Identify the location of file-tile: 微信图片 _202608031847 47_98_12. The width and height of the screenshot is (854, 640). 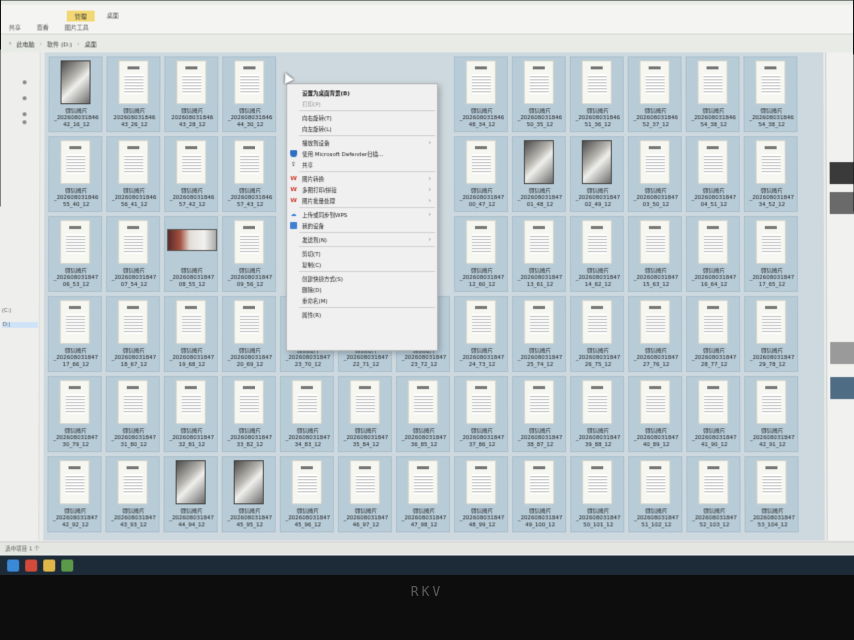
(423, 494).